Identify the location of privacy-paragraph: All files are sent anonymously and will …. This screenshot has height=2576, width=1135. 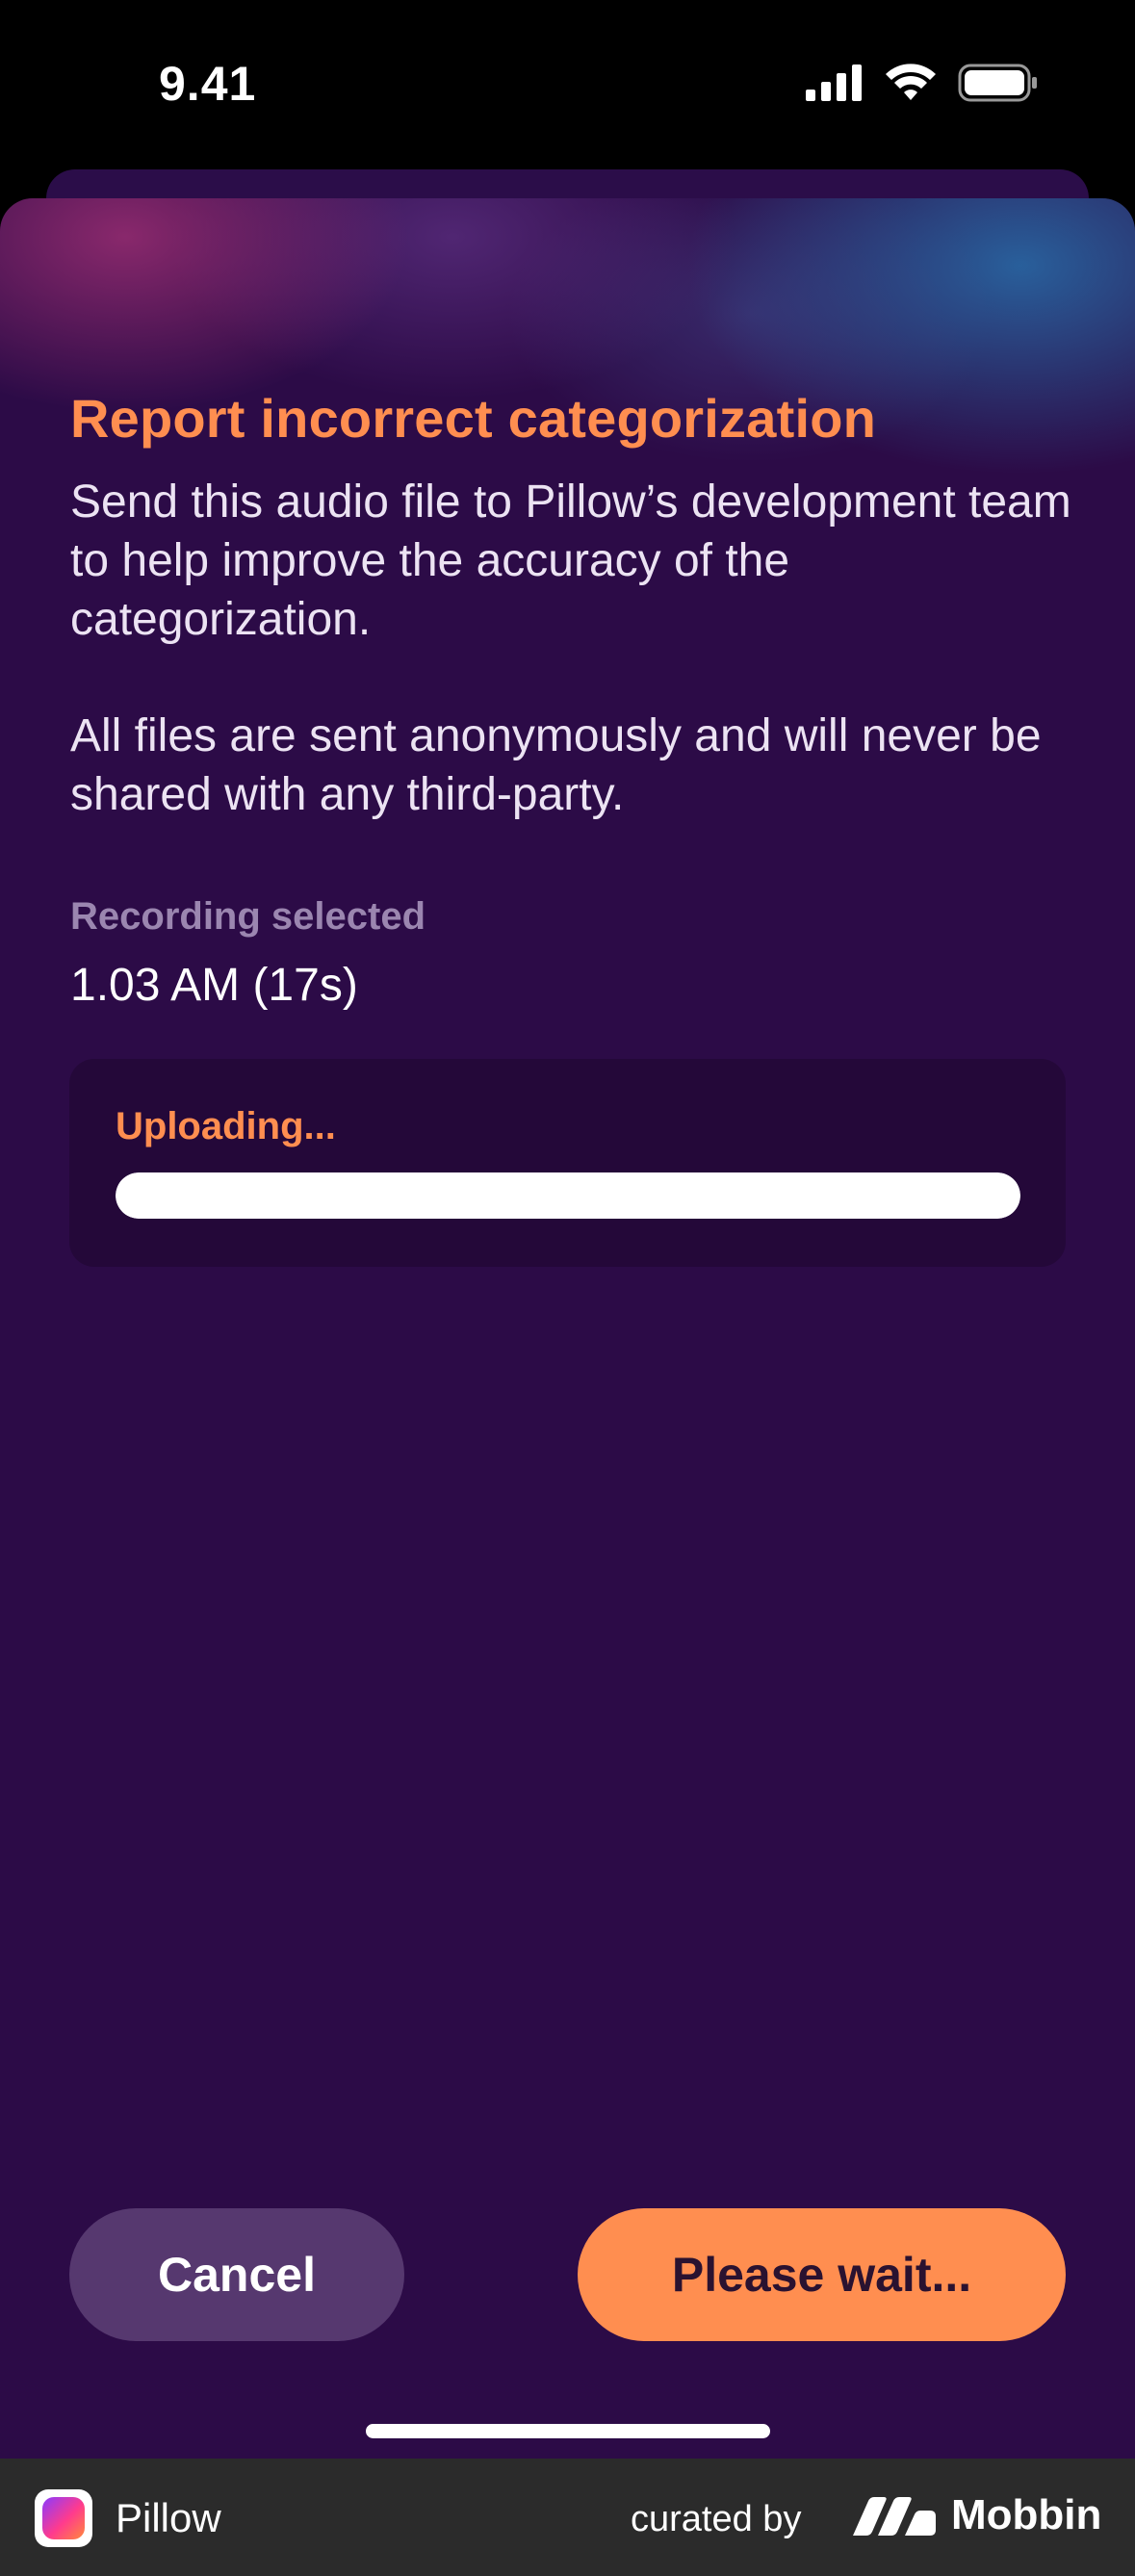
(556, 765).